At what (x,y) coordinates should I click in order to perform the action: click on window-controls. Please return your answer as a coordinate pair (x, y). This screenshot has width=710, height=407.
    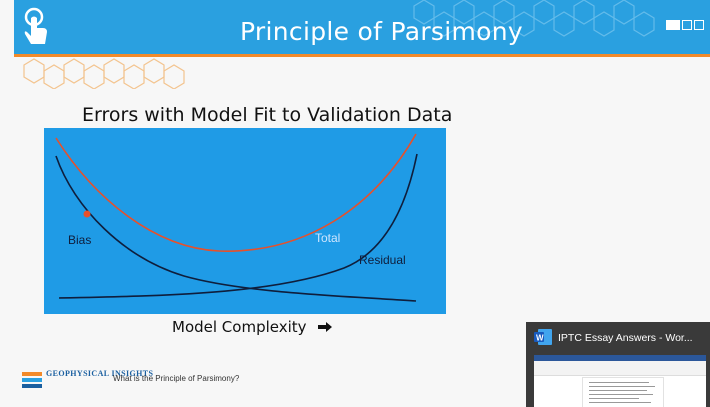
    Looking at the image, I should click on (685, 25).